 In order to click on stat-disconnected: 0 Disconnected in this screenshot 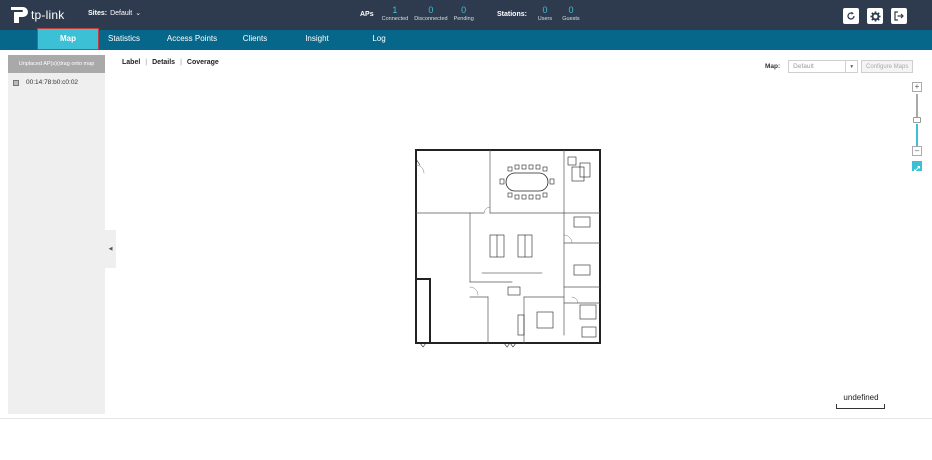, I will do `click(430, 14)`.